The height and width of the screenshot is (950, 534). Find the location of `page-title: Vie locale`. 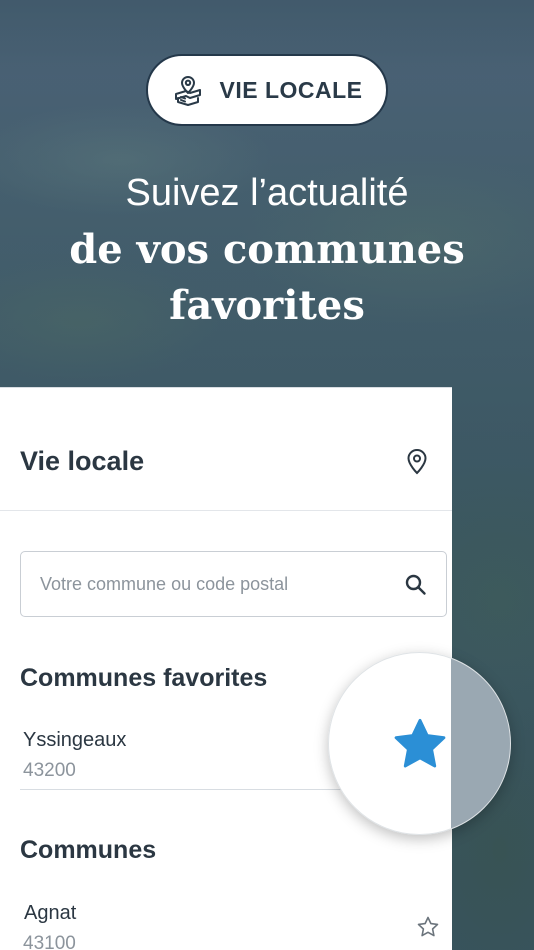

page-title: Vie locale is located at coordinates (82, 461).